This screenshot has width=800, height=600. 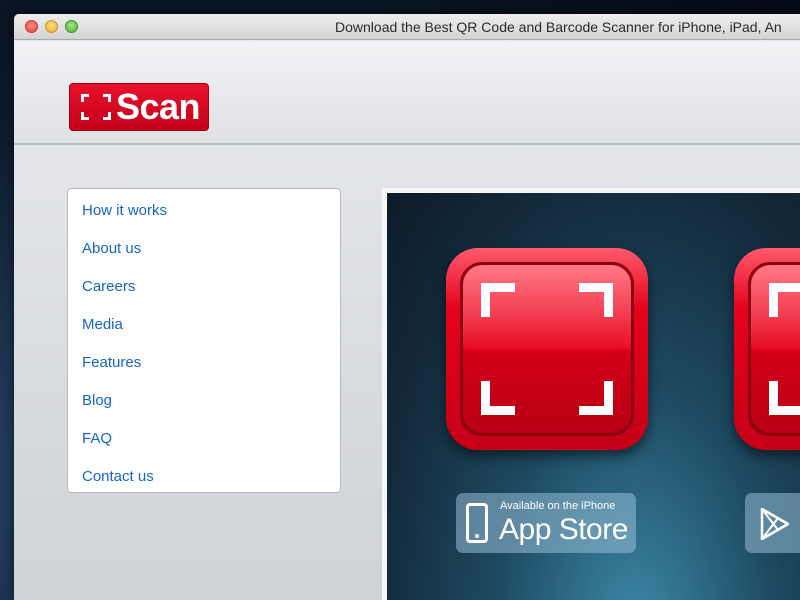 I want to click on nav-item-media: Media, so click(x=204, y=325).